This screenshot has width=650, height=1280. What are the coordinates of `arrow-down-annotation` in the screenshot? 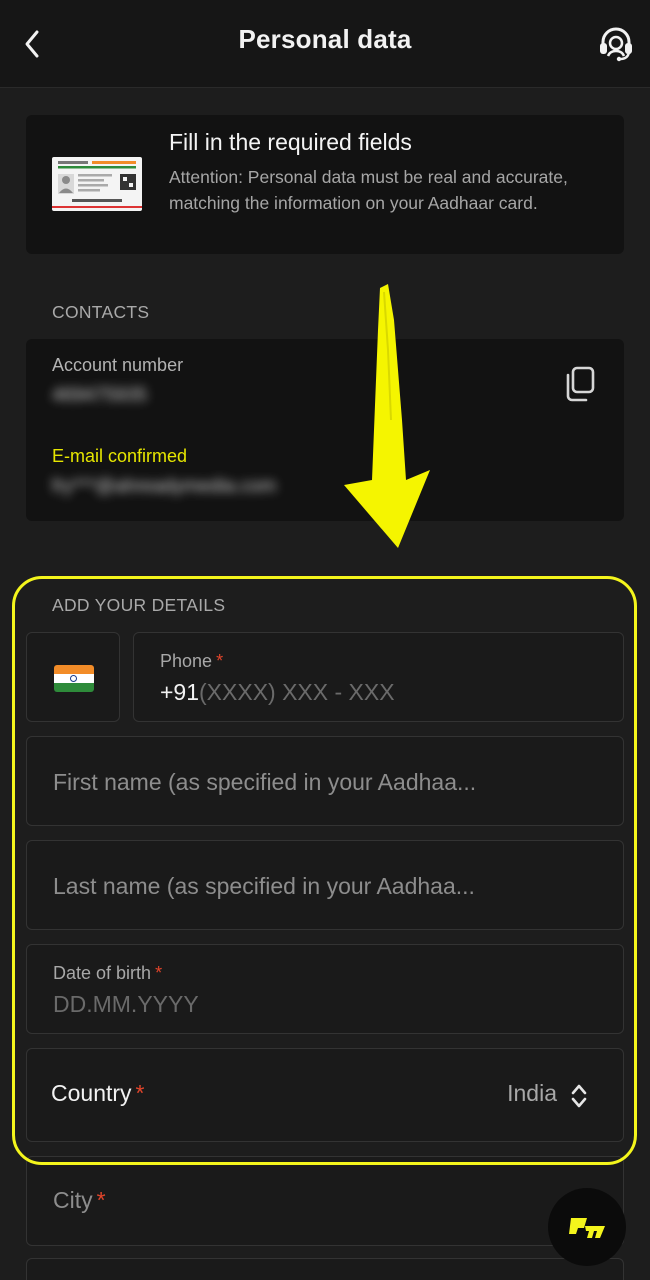 It's located at (387, 416).